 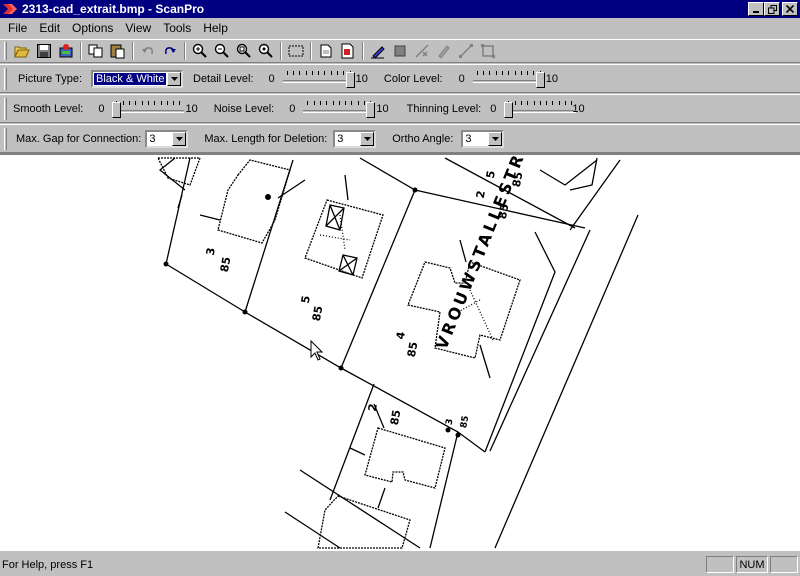 What do you see at coordinates (296, 51) in the screenshot?
I see `select-rect-button` at bounding box center [296, 51].